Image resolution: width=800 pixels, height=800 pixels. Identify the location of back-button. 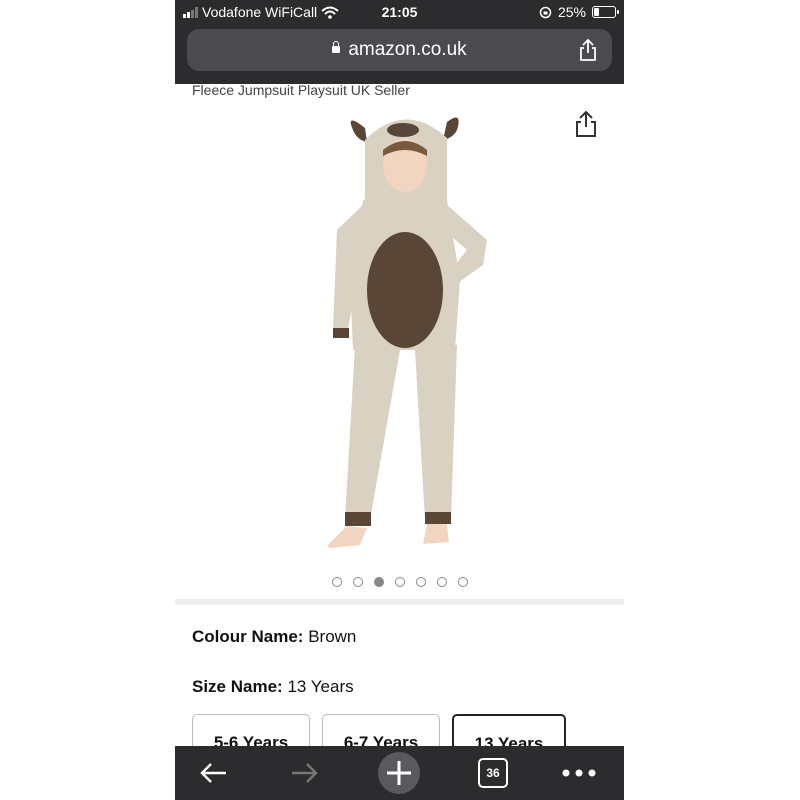
(213, 773).